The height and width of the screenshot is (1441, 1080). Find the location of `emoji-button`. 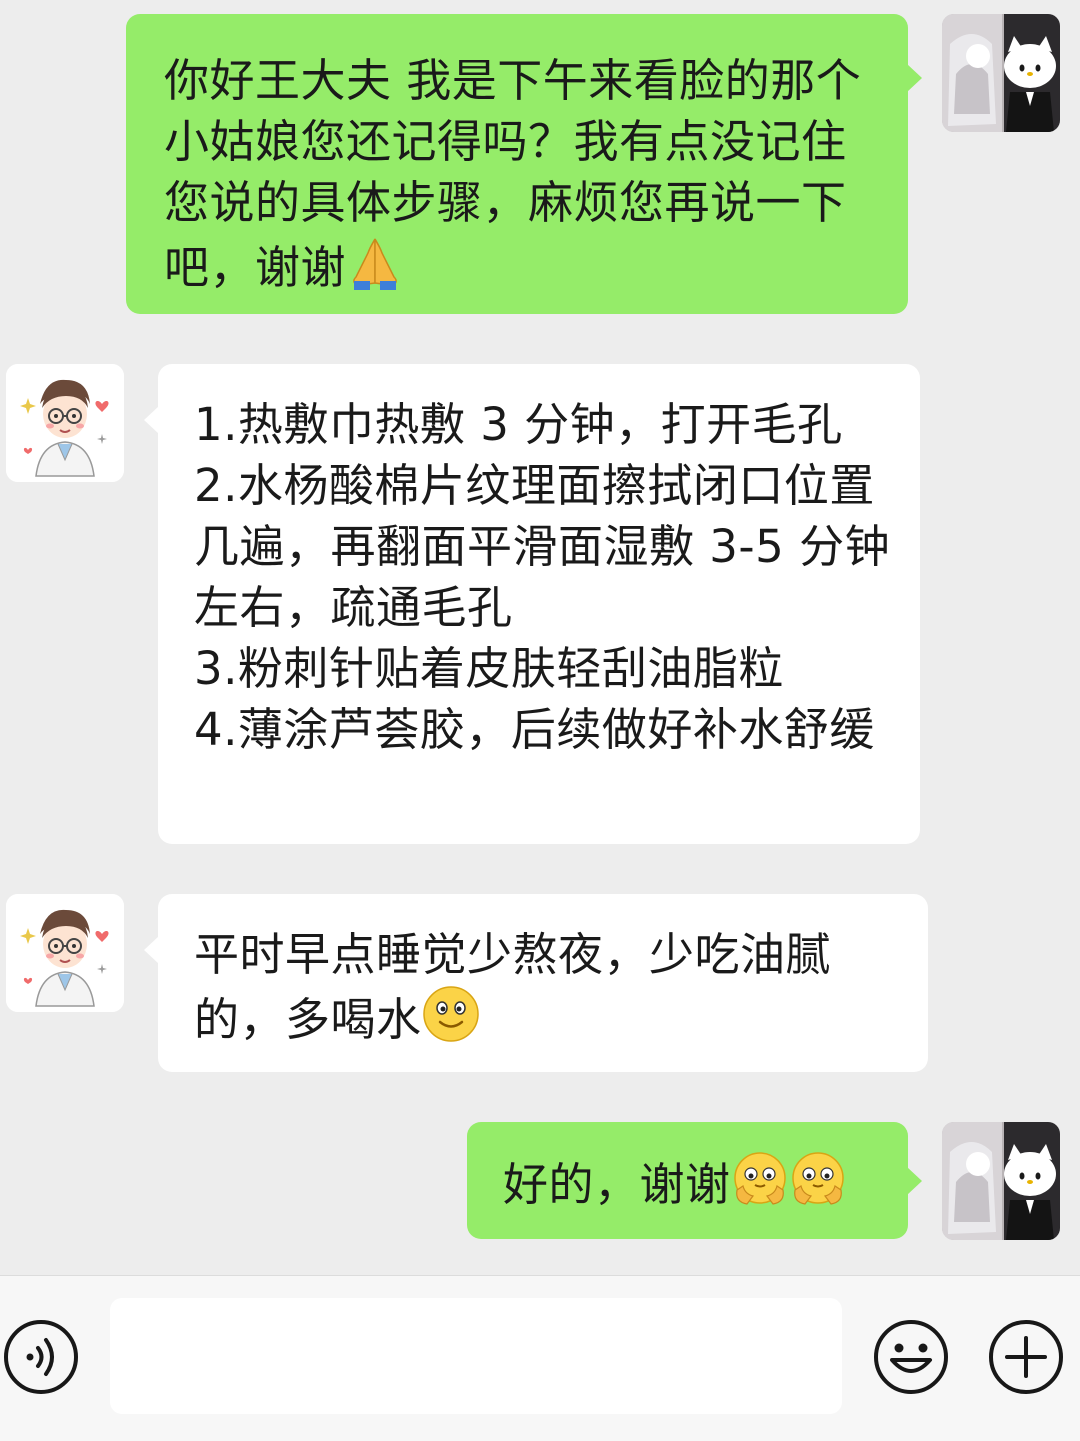

emoji-button is located at coordinates (911, 1357).